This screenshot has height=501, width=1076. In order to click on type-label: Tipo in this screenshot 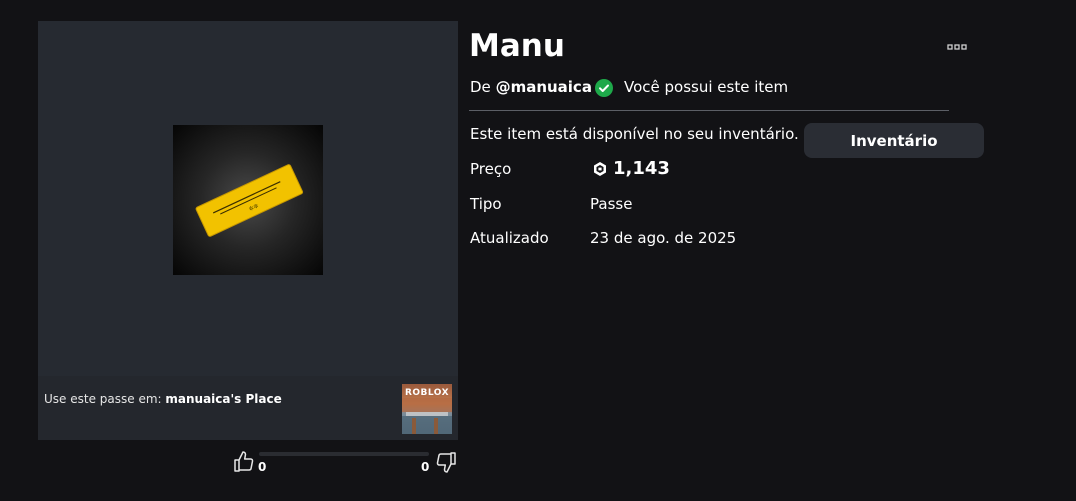, I will do `click(486, 204)`.